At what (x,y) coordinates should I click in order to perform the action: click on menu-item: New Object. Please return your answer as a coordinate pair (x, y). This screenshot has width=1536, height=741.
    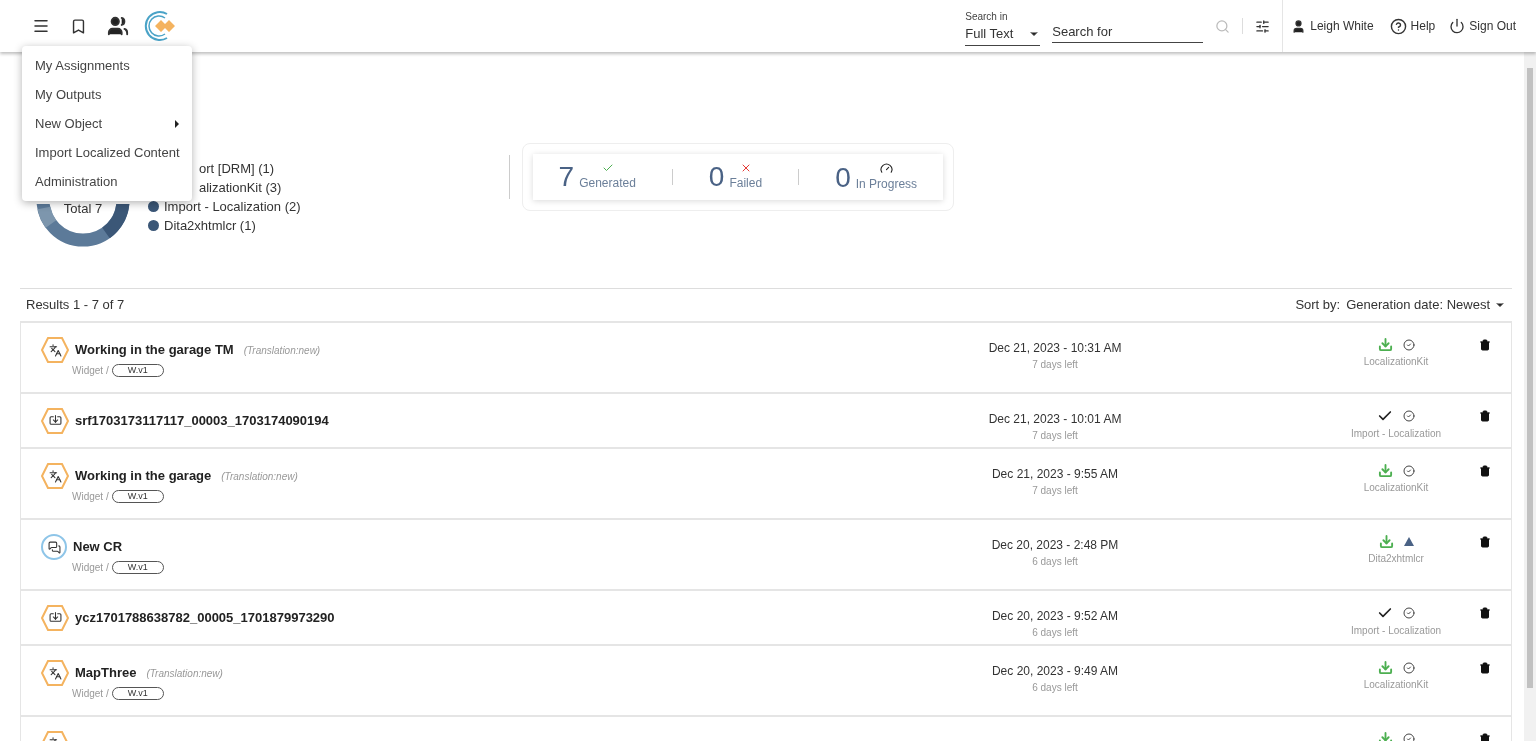
    Looking at the image, I should click on (107, 123).